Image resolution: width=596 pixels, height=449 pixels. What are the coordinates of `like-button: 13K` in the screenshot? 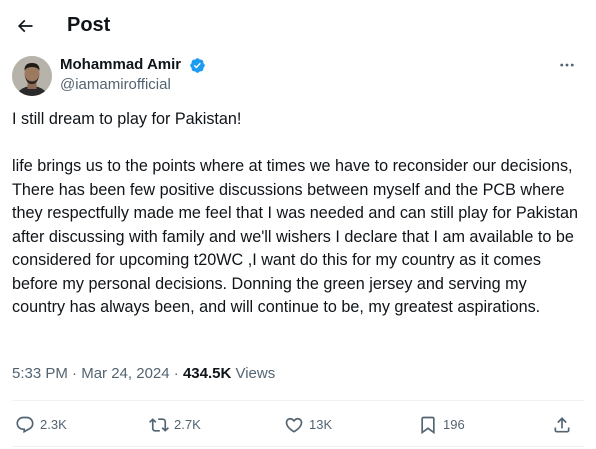 It's located at (308, 425).